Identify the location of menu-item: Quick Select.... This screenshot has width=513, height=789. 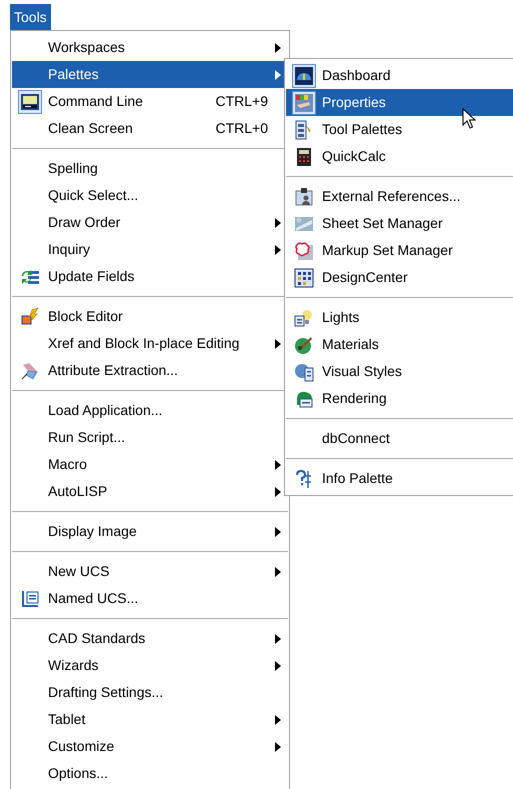
(150, 195).